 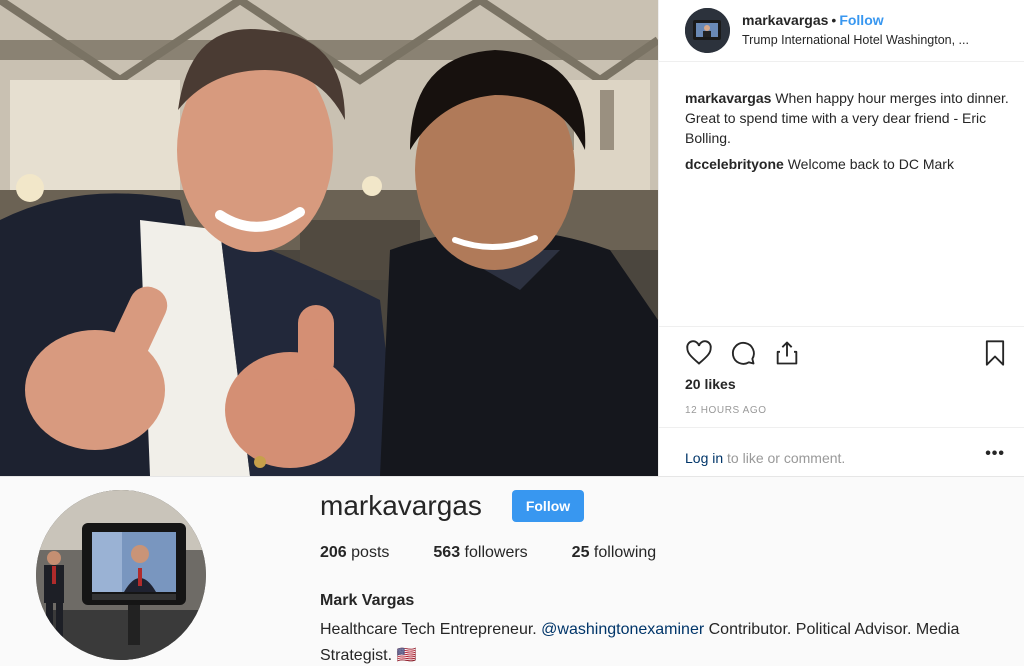 I want to click on share-icon, so click(x=788, y=354).